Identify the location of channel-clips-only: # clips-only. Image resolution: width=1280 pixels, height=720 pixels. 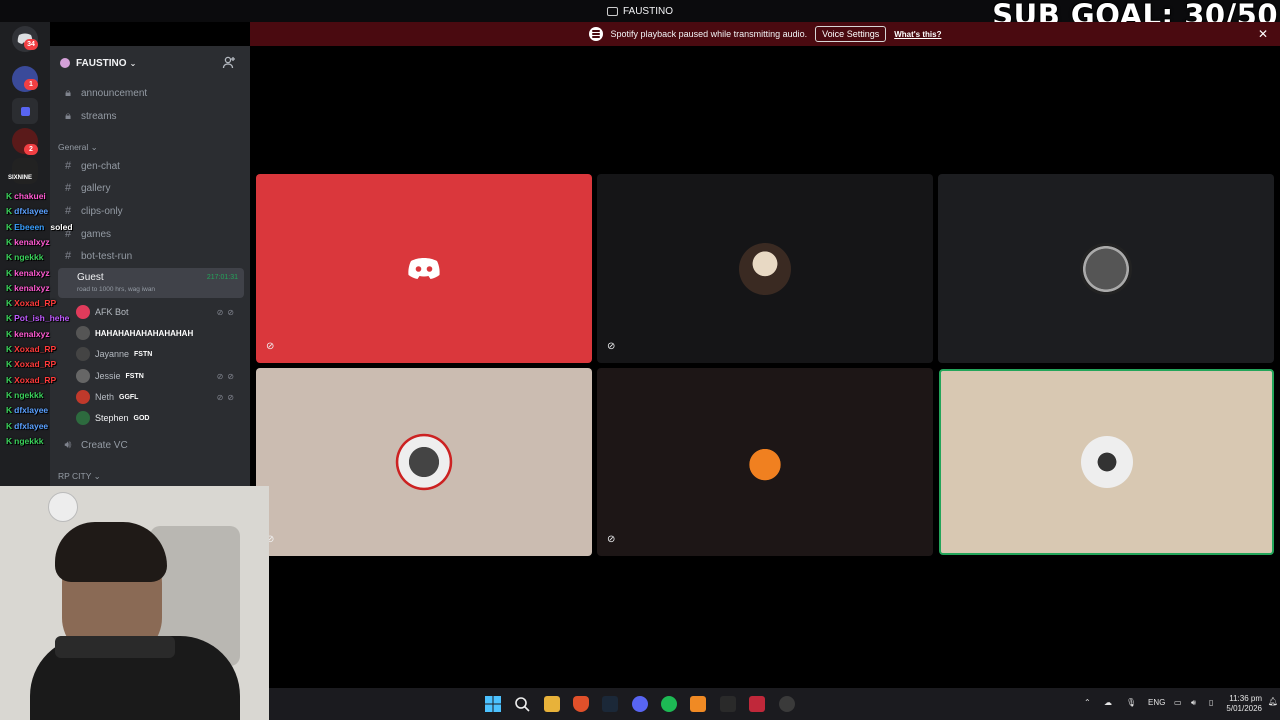
(151, 211).